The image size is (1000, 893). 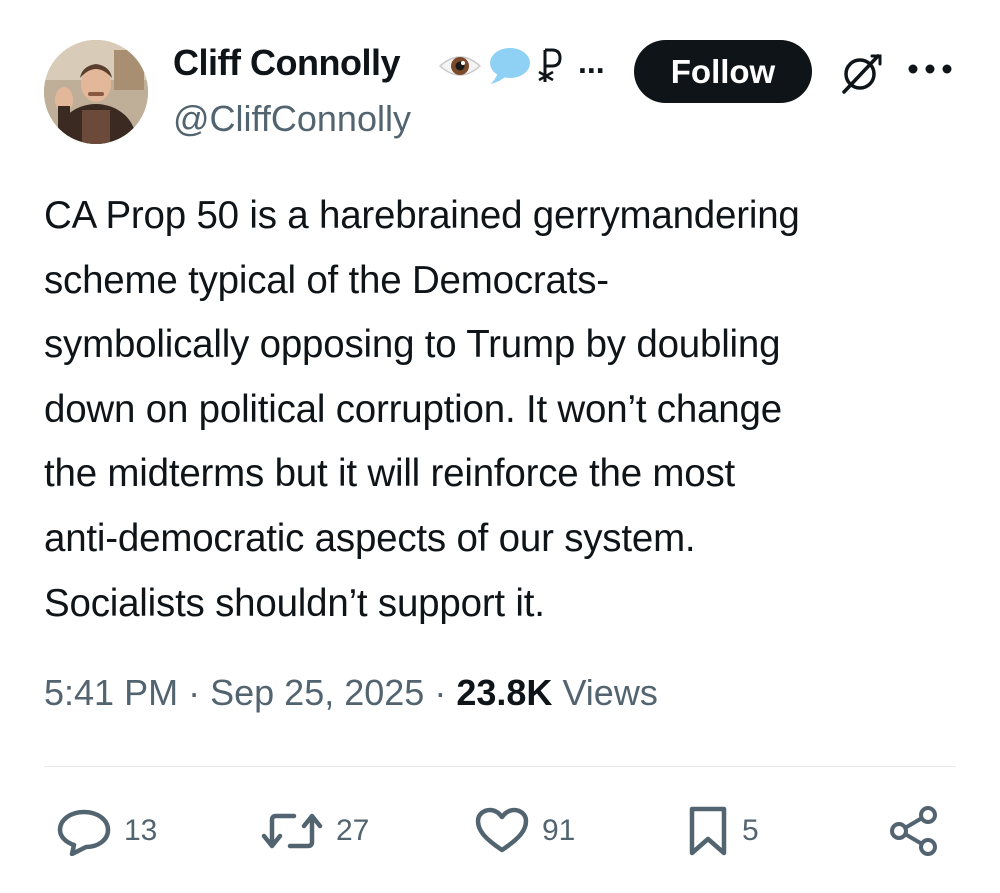 I want to click on heart-icon, so click(x=502, y=830).